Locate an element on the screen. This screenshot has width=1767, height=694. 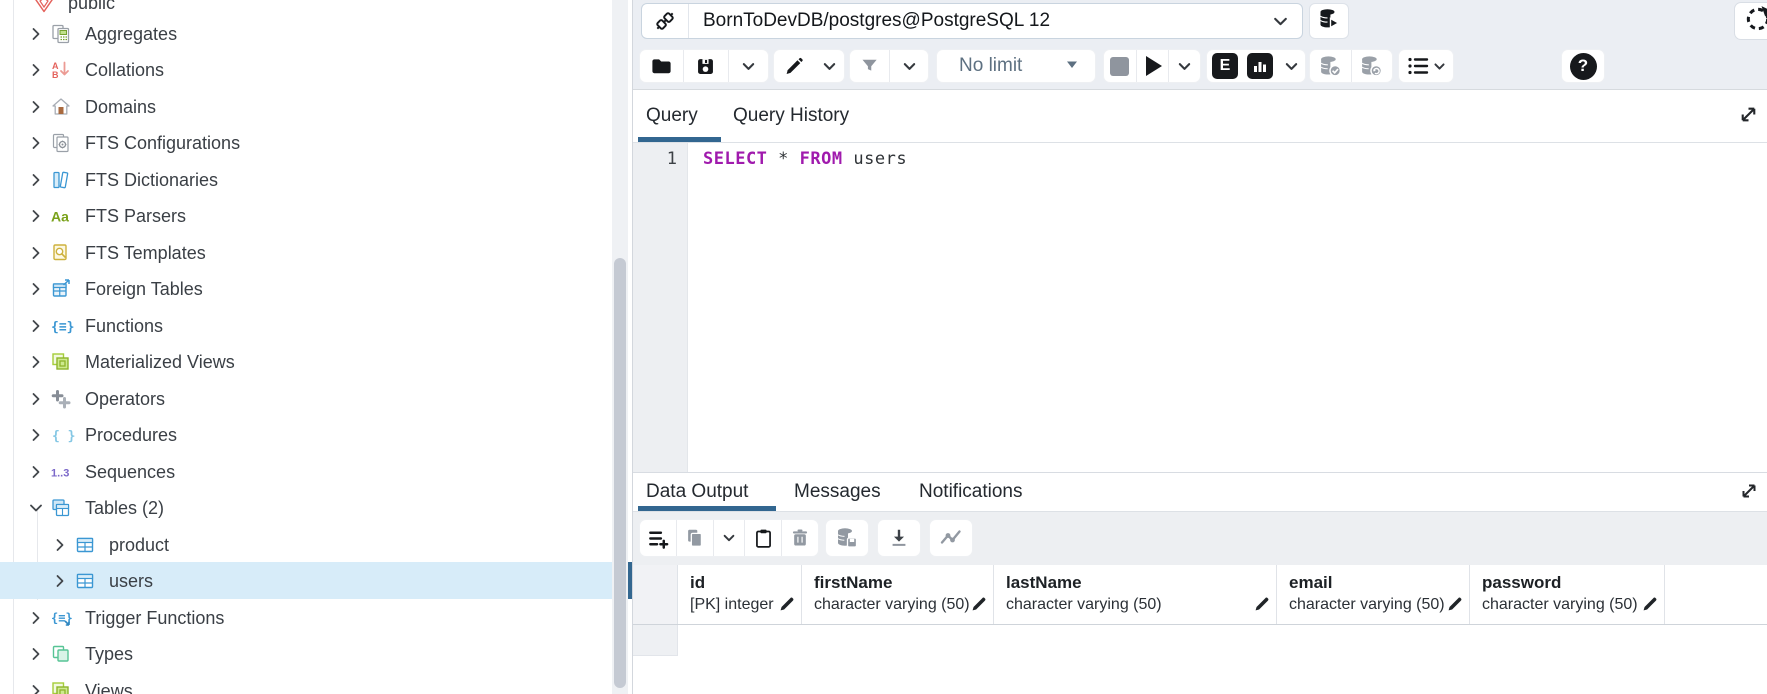
save-data-changes-button is located at coordinates (847, 538).